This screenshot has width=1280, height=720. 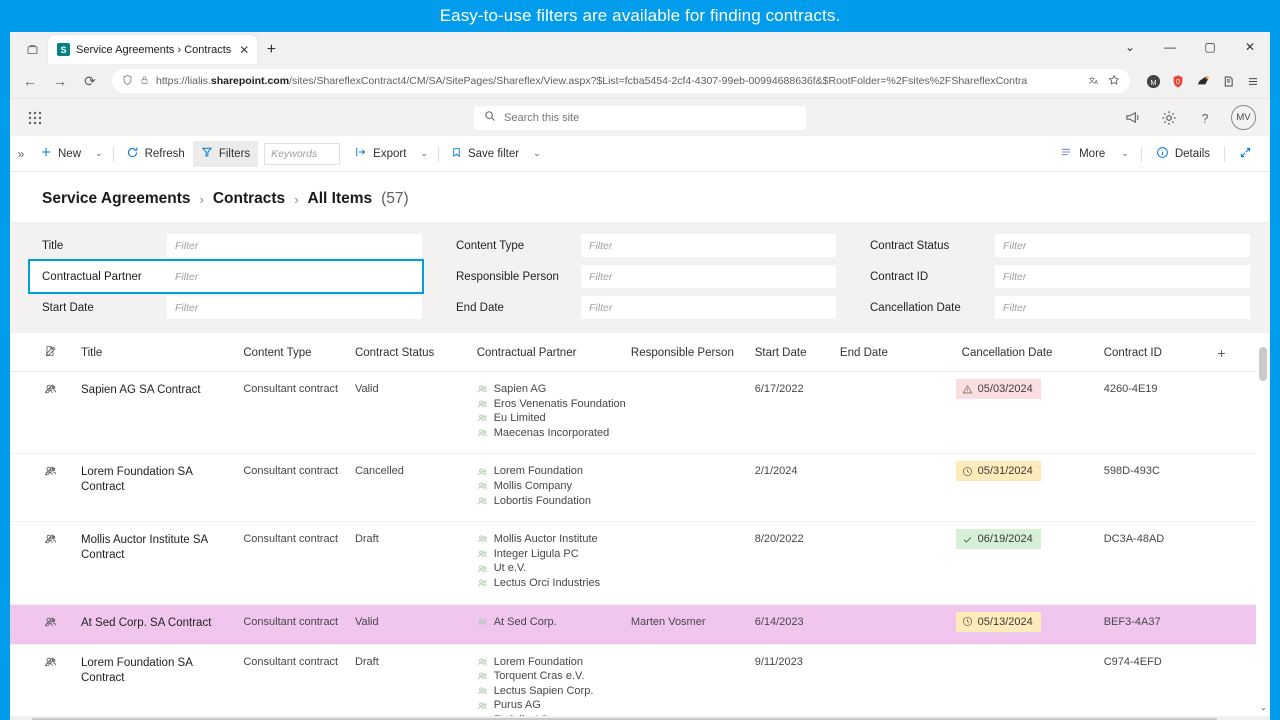 I want to click on refresh-button: Refresh, so click(x=155, y=154).